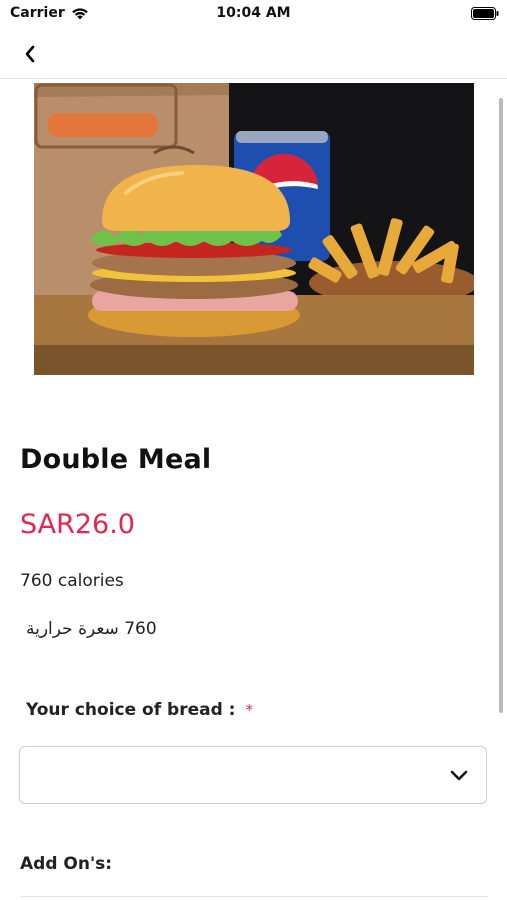 The height and width of the screenshot is (900, 507). I want to click on status-time: 10:04 AM, so click(253, 13).